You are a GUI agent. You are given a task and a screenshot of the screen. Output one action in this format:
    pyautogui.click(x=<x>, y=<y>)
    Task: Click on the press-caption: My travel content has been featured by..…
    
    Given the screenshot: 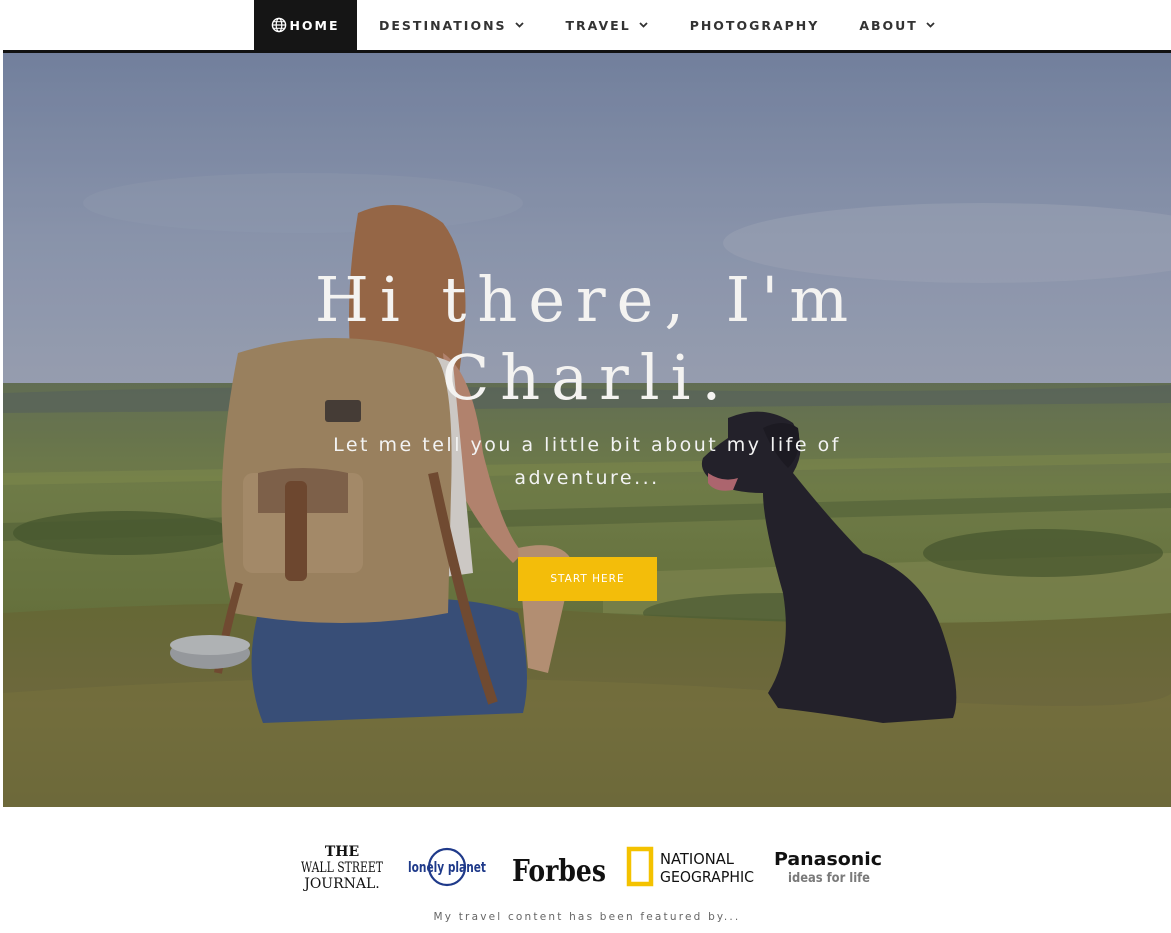 What is the action you would take?
    pyautogui.click(x=587, y=917)
    